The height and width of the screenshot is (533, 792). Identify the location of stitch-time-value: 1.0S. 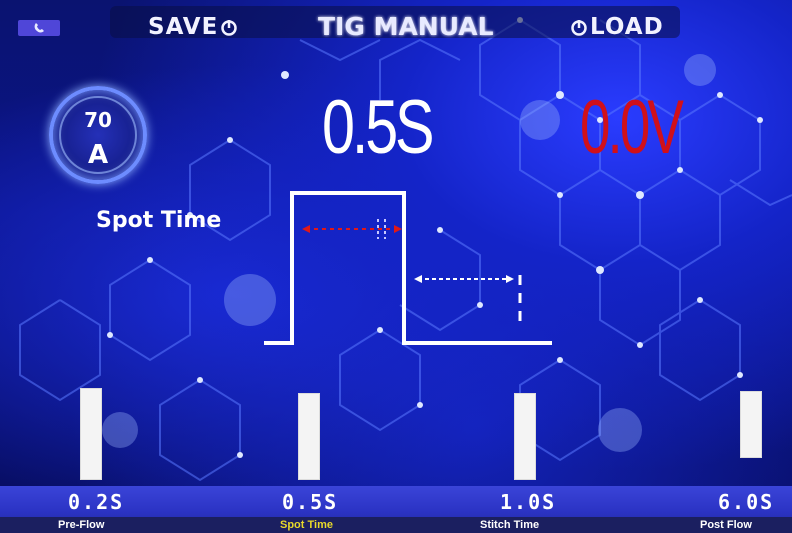
(528, 502).